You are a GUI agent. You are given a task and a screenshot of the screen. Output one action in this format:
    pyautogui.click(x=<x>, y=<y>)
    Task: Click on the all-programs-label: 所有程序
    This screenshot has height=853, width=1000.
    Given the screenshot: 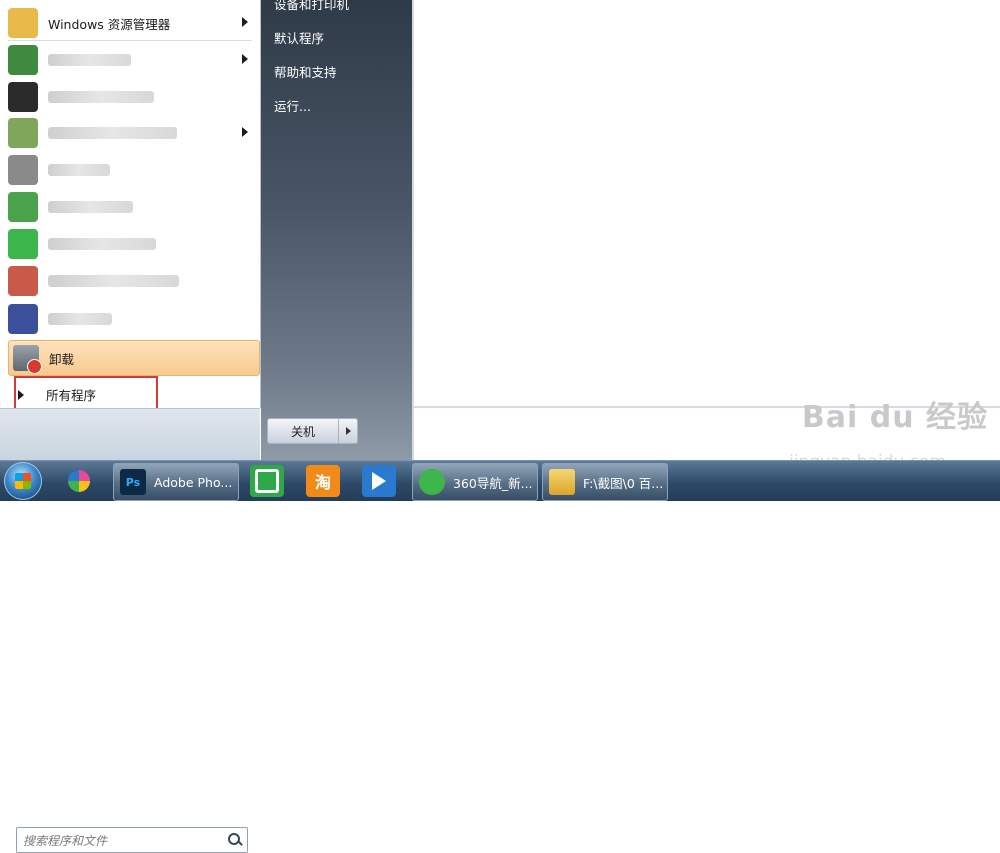 What is the action you would take?
    pyautogui.click(x=71, y=395)
    